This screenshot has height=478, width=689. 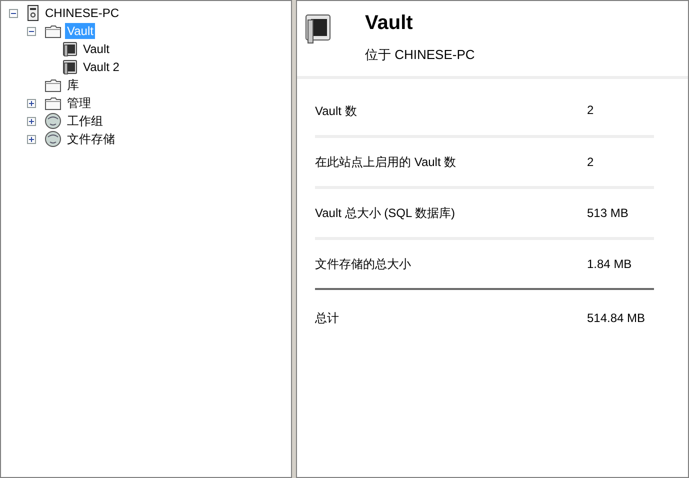 I want to click on property-label: Vault 数, so click(x=336, y=111).